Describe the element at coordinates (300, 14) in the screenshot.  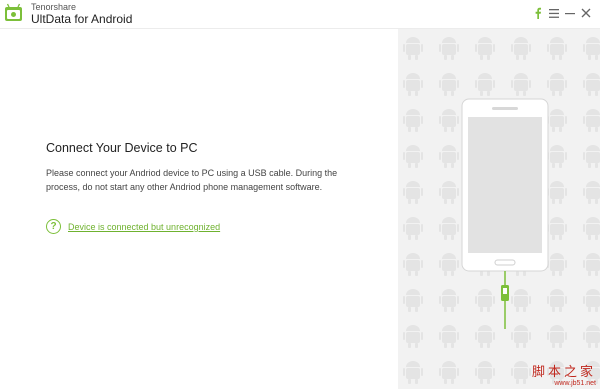
I see `title-bar: Tenorshare UltData for Android` at that location.